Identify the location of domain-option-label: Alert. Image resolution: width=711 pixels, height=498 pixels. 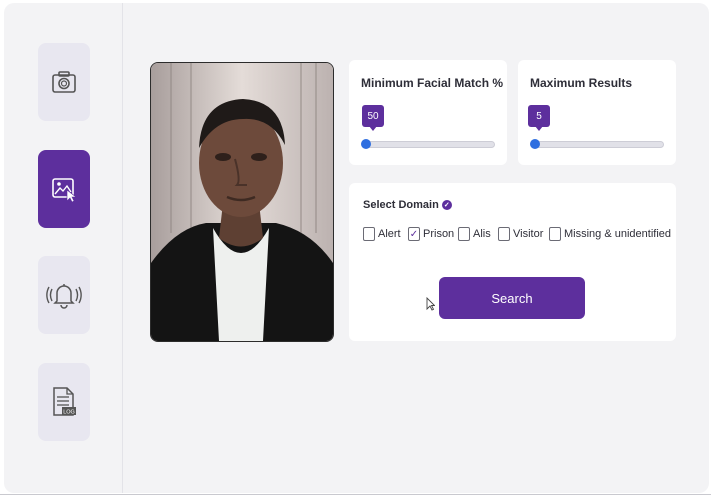
(389, 234).